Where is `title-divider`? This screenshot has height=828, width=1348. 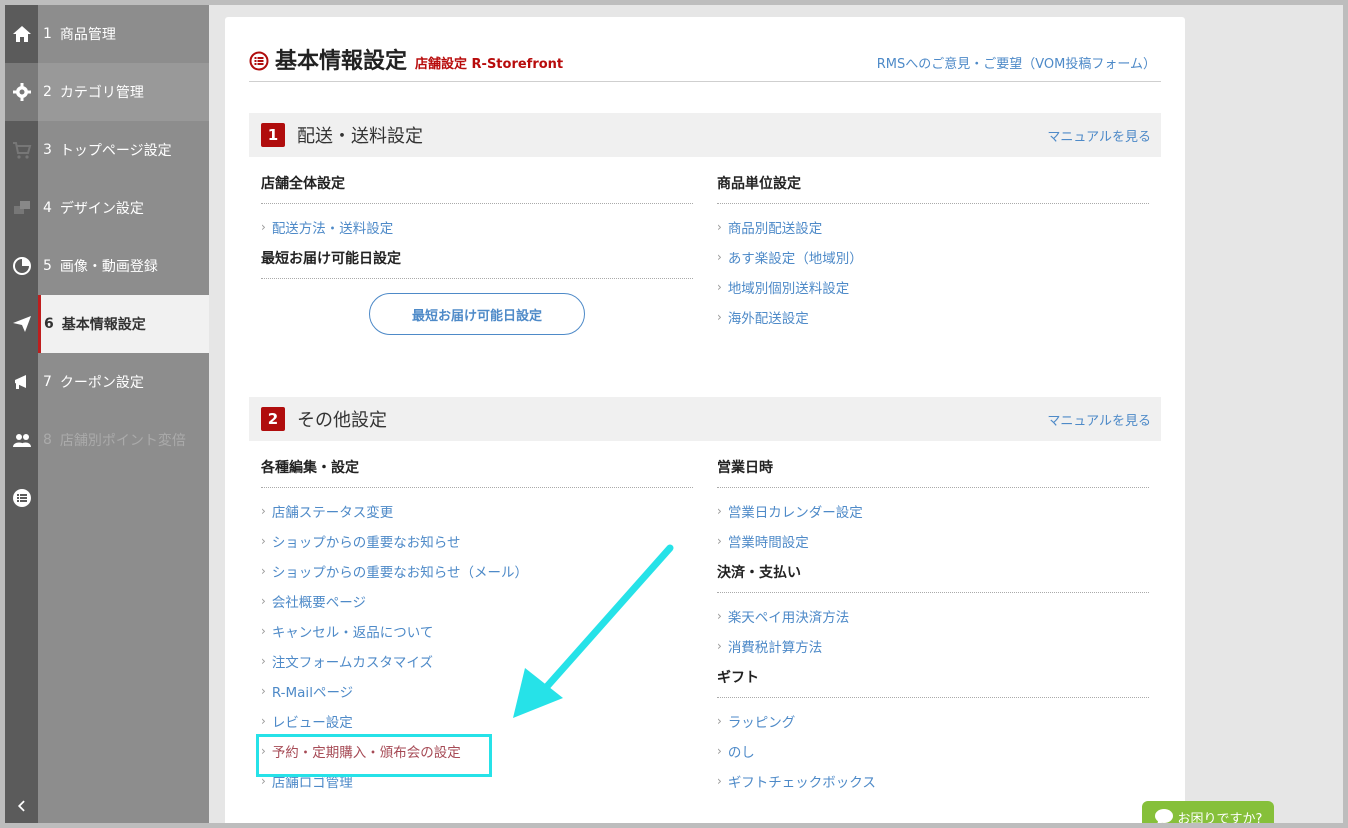 title-divider is located at coordinates (705, 81).